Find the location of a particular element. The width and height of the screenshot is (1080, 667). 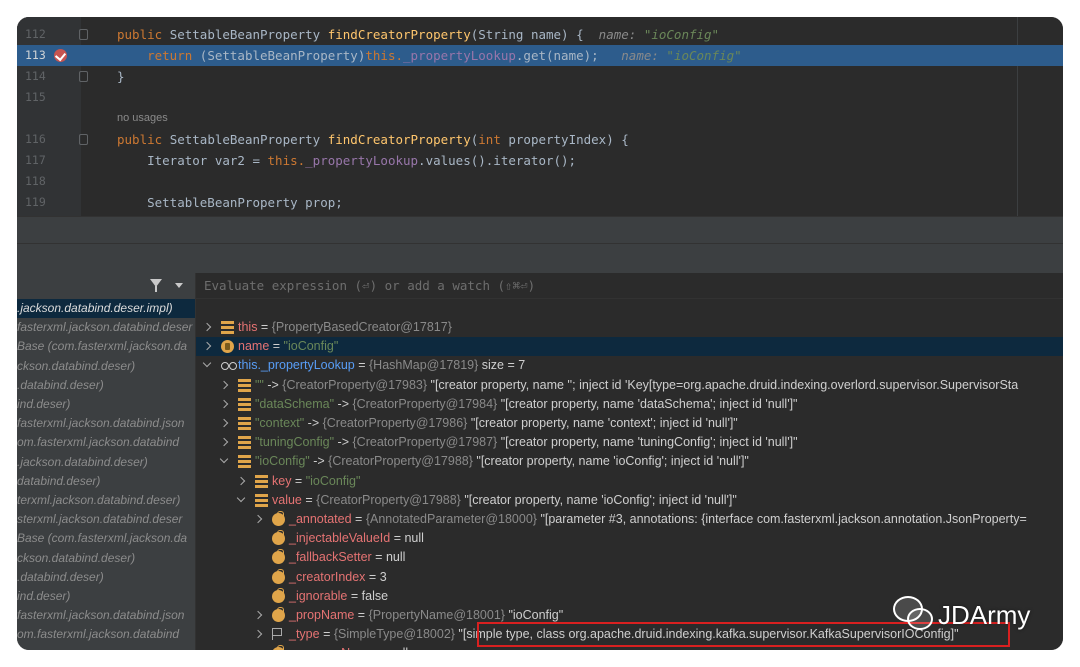

stack-frame: sterxml.jackson.databind.deser is located at coordinates (106, 519).